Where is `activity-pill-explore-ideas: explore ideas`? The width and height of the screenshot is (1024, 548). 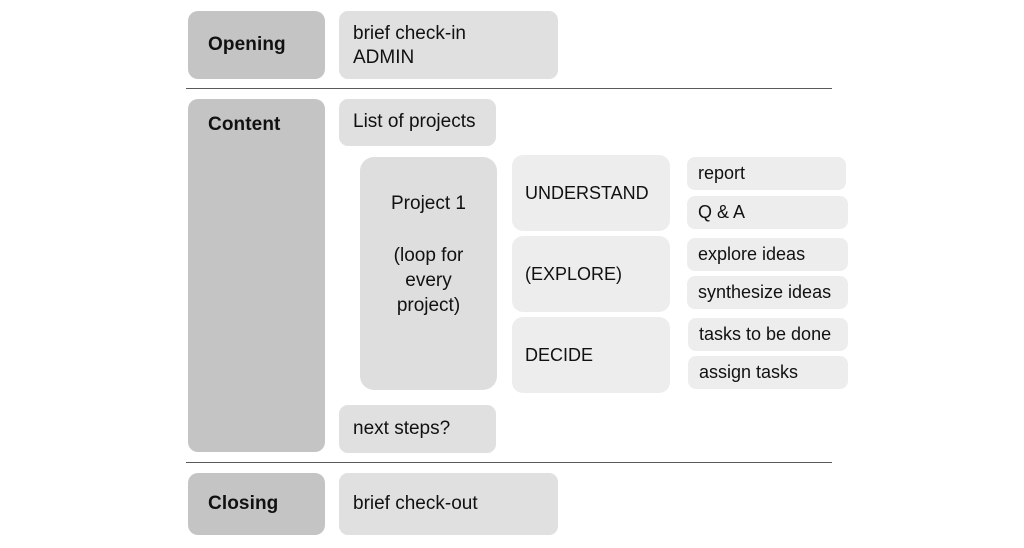
activity-pill-explore-ideas: explore ideas is located at coordinates (767, 254).